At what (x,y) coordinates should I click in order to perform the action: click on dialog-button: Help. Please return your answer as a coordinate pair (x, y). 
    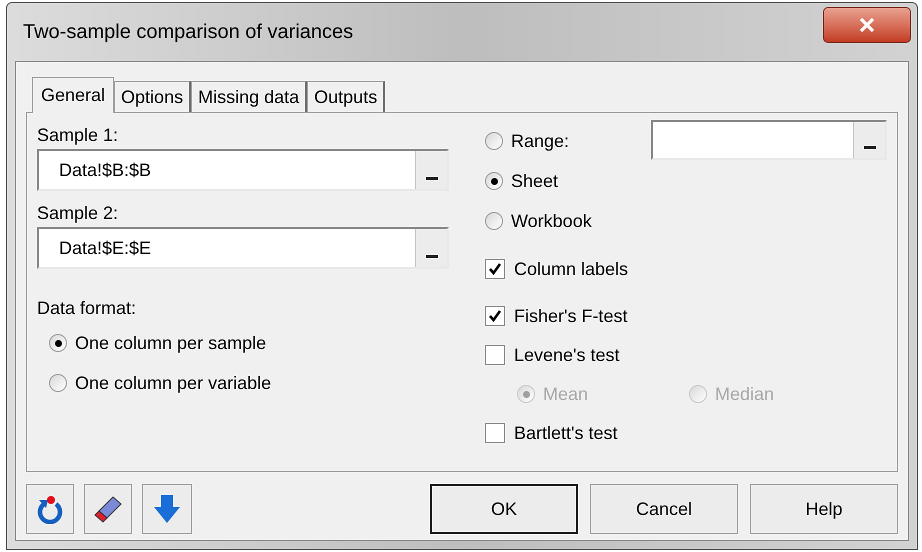
    Looking at the image, I should click on (824, 509).